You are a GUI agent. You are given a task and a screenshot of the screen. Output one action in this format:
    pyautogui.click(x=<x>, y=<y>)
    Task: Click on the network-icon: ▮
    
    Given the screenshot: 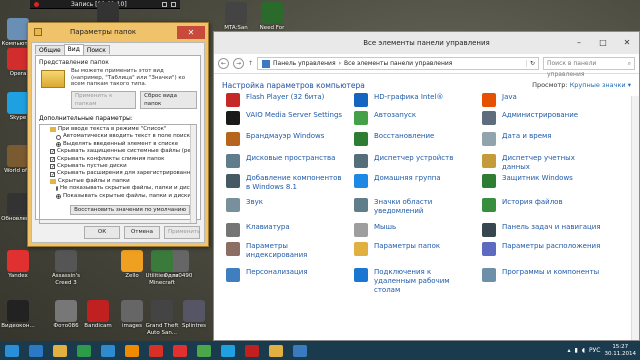 What is the action you would take?
    pyautogui.click(x=576, y=350)
    